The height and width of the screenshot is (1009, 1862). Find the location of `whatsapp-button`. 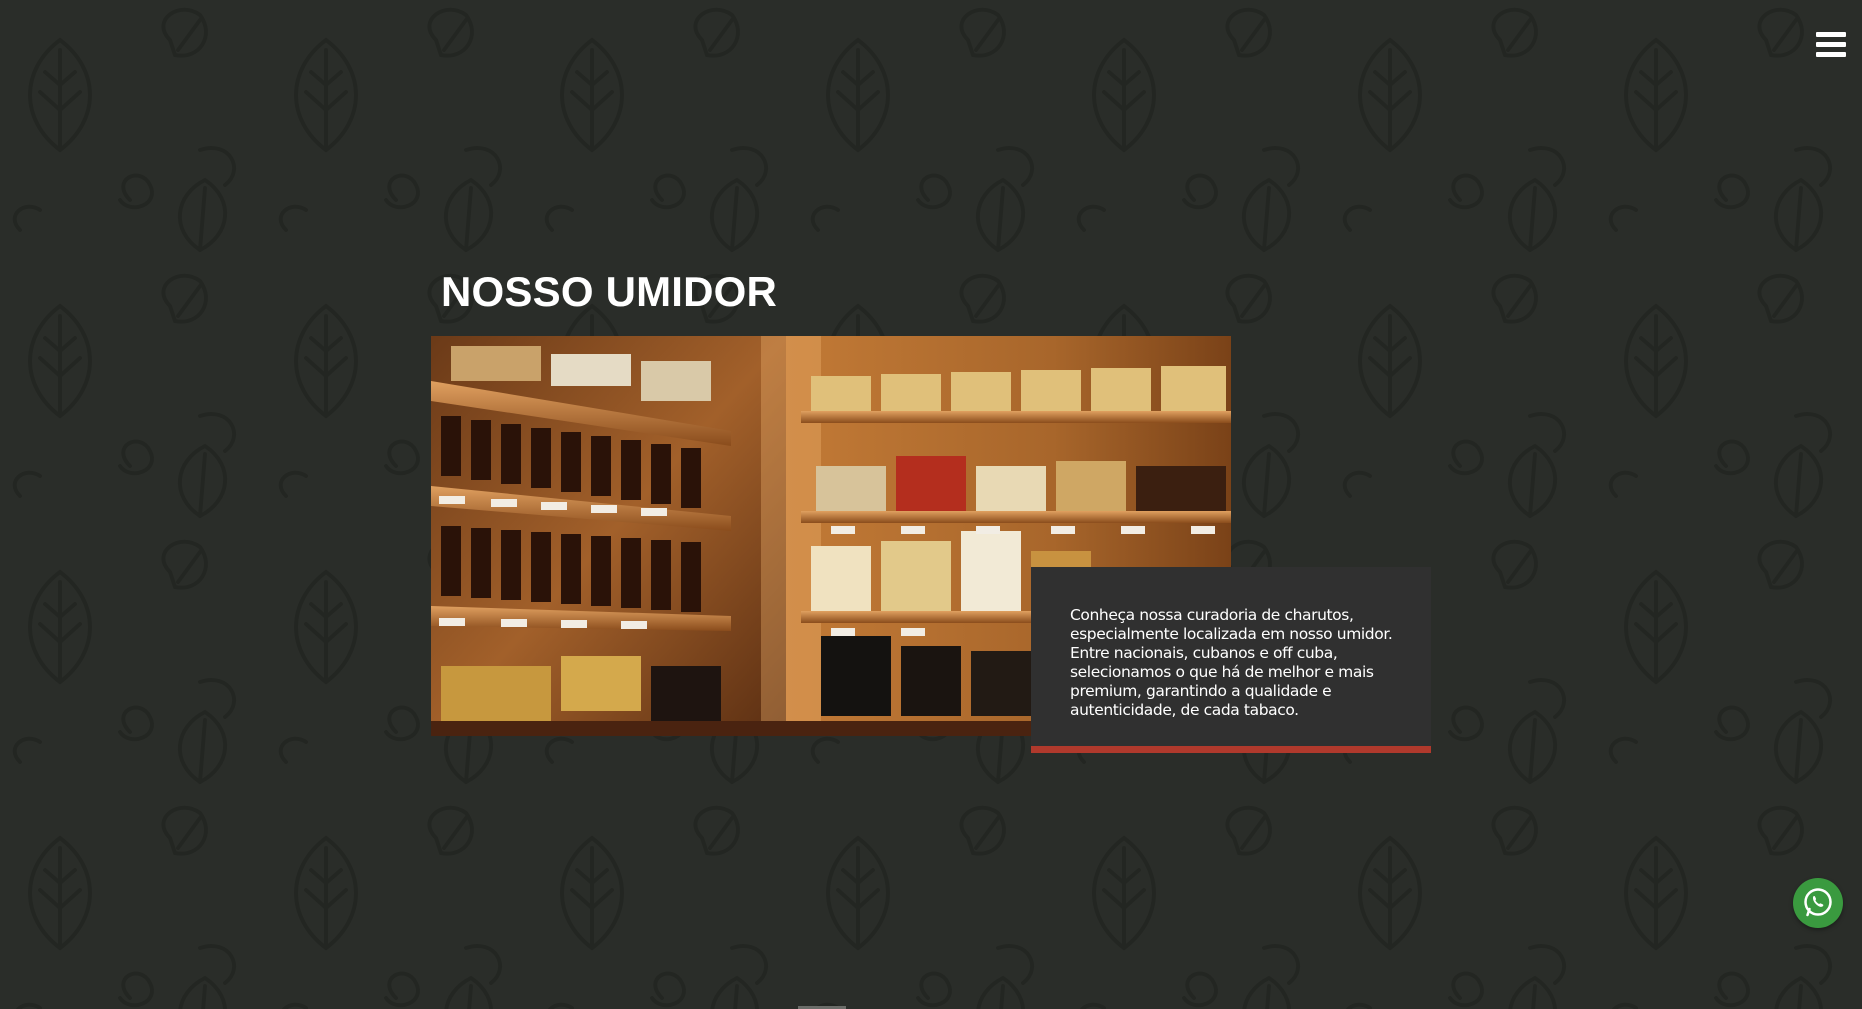

whatsapp-button is located at coordinates (1818, 903).